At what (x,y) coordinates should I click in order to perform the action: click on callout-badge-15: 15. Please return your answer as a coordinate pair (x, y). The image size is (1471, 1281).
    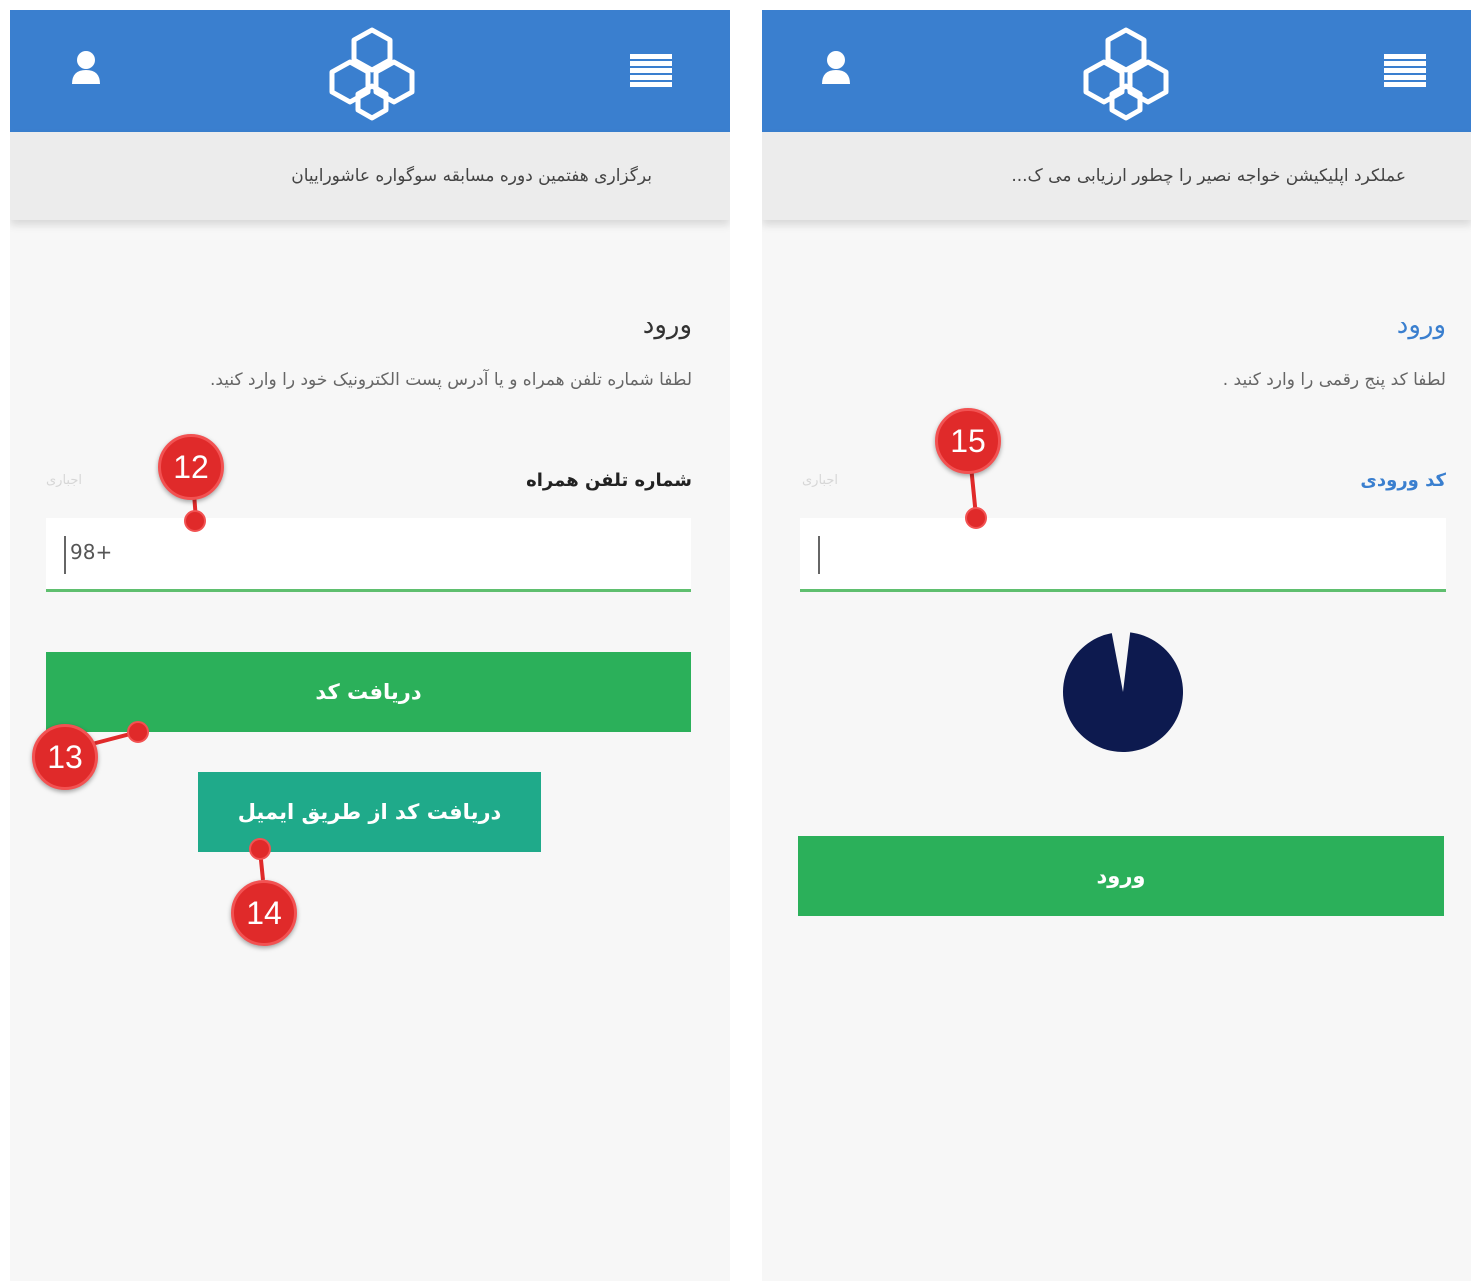
    Looking at the image, I should click on (968, 441).